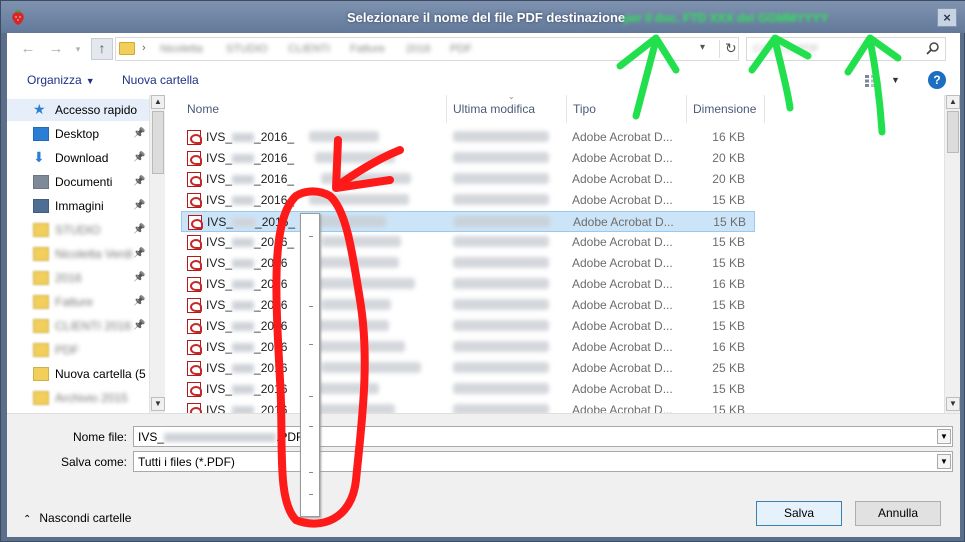 Image resolution: width=965 pixels, height=542 pixels. What do you see at coordinates (78, 302) in the screenshot?
I see `nav-item: Fatture 📌` at bounding box center [78, 302].